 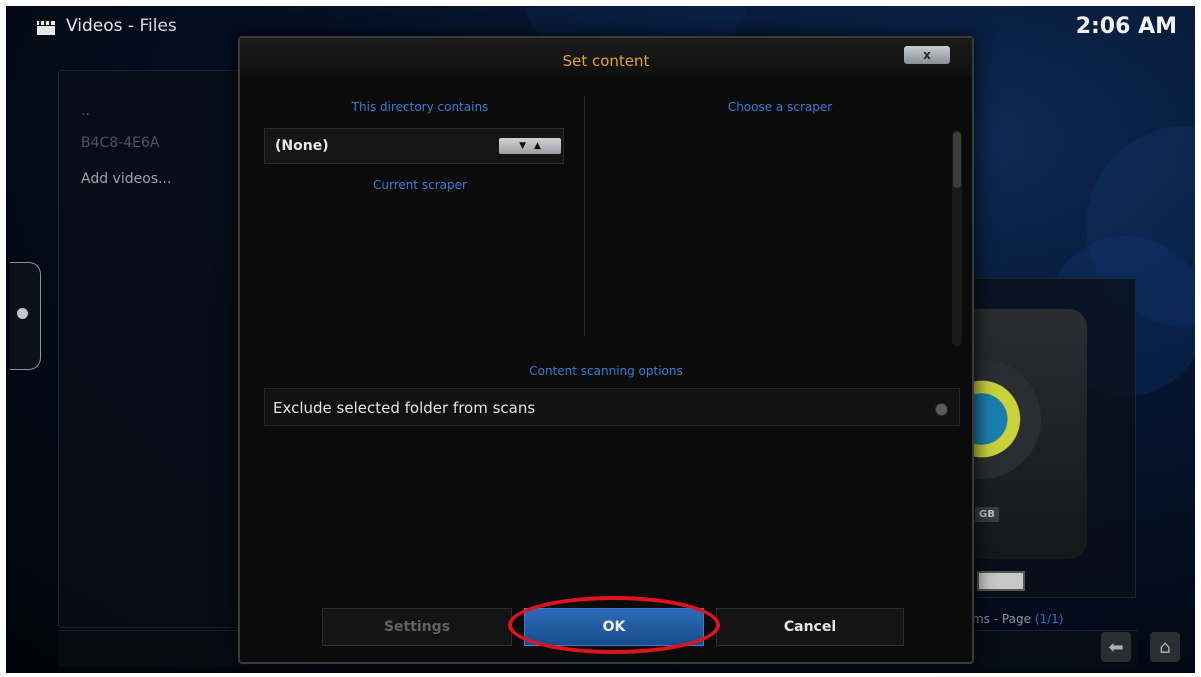 I want to click on triangle-down-icon: ▼, so click(x=522, y=146).